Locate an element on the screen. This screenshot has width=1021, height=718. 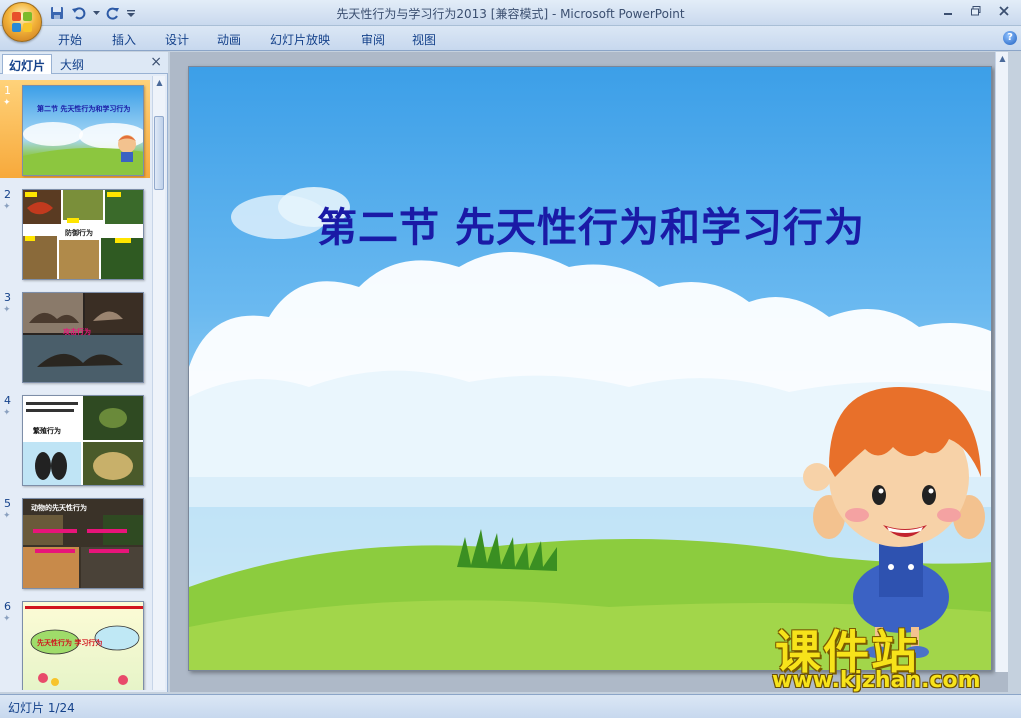
editor-scrollbar: ▲ is located at coordinates (1001, 362).